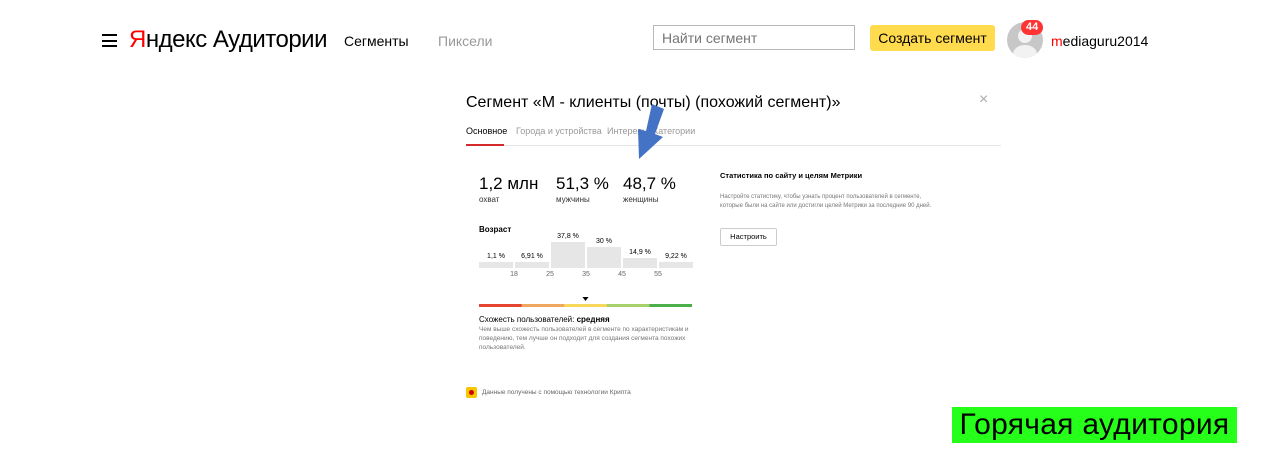  Describe the element at coordinates (1032, 27) in the screenshot. I see `notification-badge: 44` at that location.